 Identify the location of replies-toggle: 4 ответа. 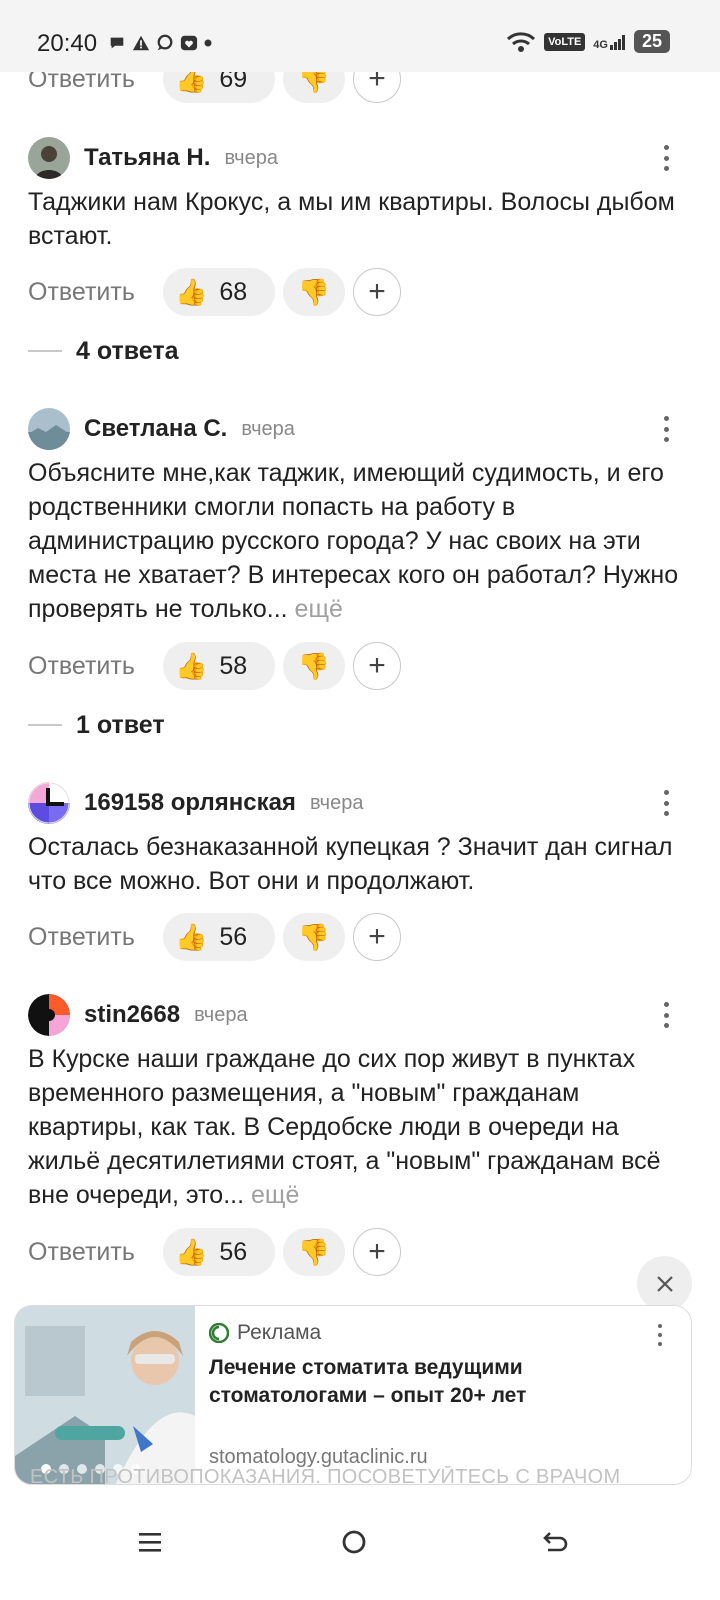
(103, 351).